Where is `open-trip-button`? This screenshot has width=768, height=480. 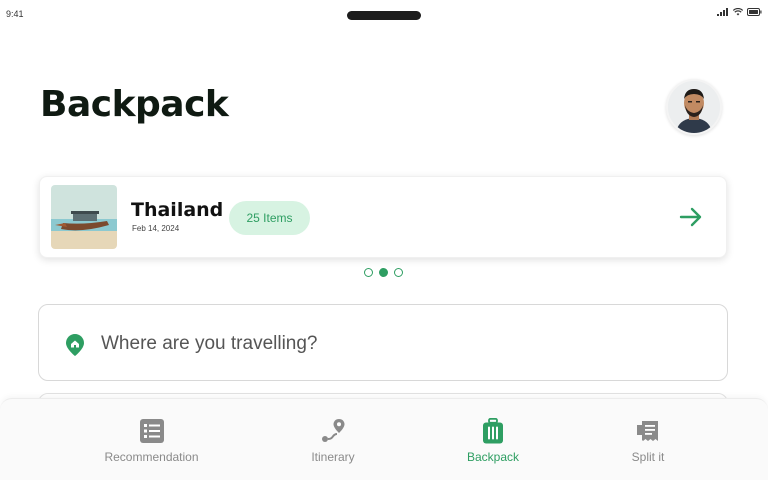 open-trip-button is located at coordinates (691, 217).